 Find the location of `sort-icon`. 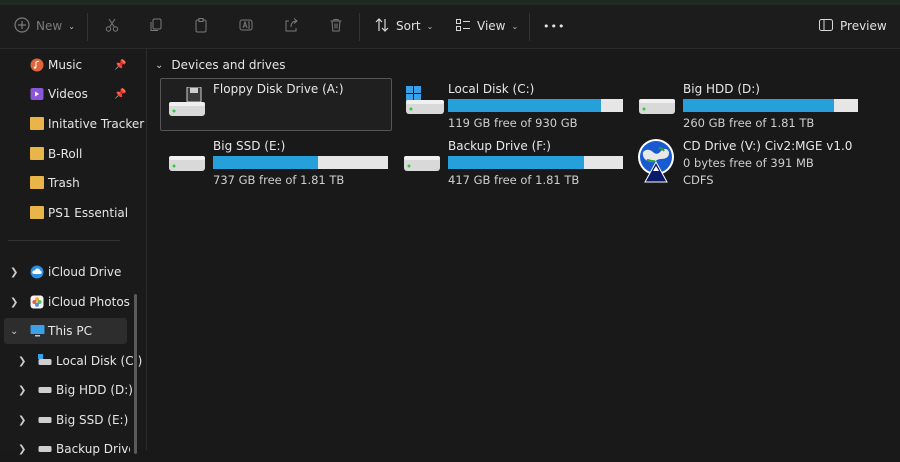

sort-icon is located at coordinates (382, 26).